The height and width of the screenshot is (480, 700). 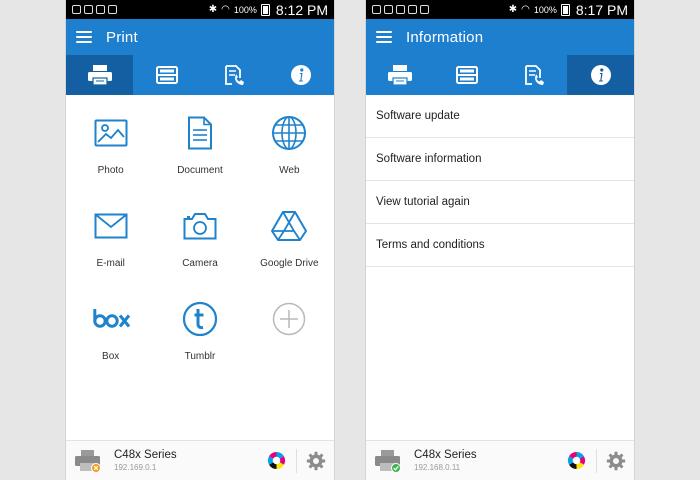 What do you see at coordinates (111, 226) in the screenshot?
I see `envelope-icon` at bounding box center [111, 226].